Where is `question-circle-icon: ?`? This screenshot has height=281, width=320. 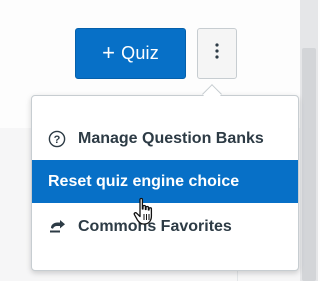
question-circle-icon: ? is located at coordinates (57, 139).